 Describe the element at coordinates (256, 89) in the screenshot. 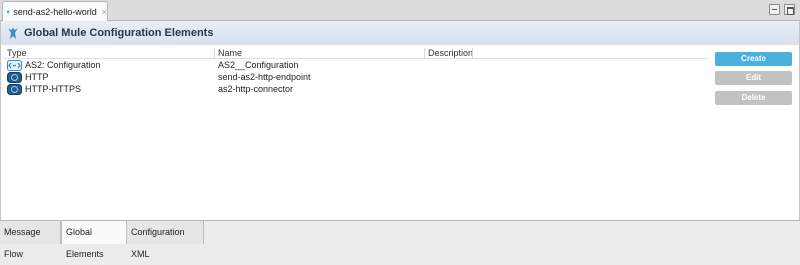

I see `name-cell: as2-http-connector` at that location.